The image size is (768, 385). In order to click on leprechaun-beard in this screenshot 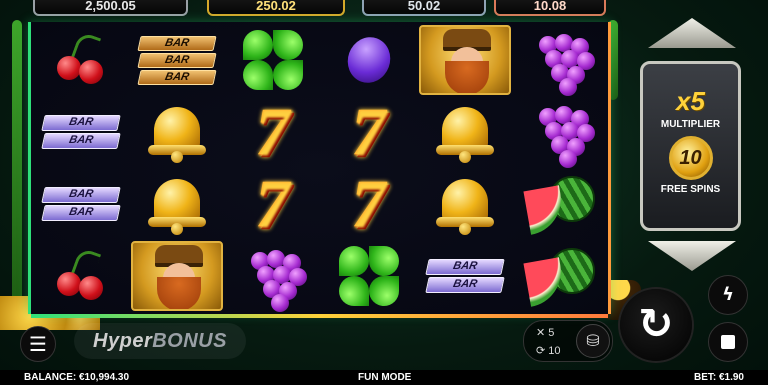, I will do `click(179, 293)`.